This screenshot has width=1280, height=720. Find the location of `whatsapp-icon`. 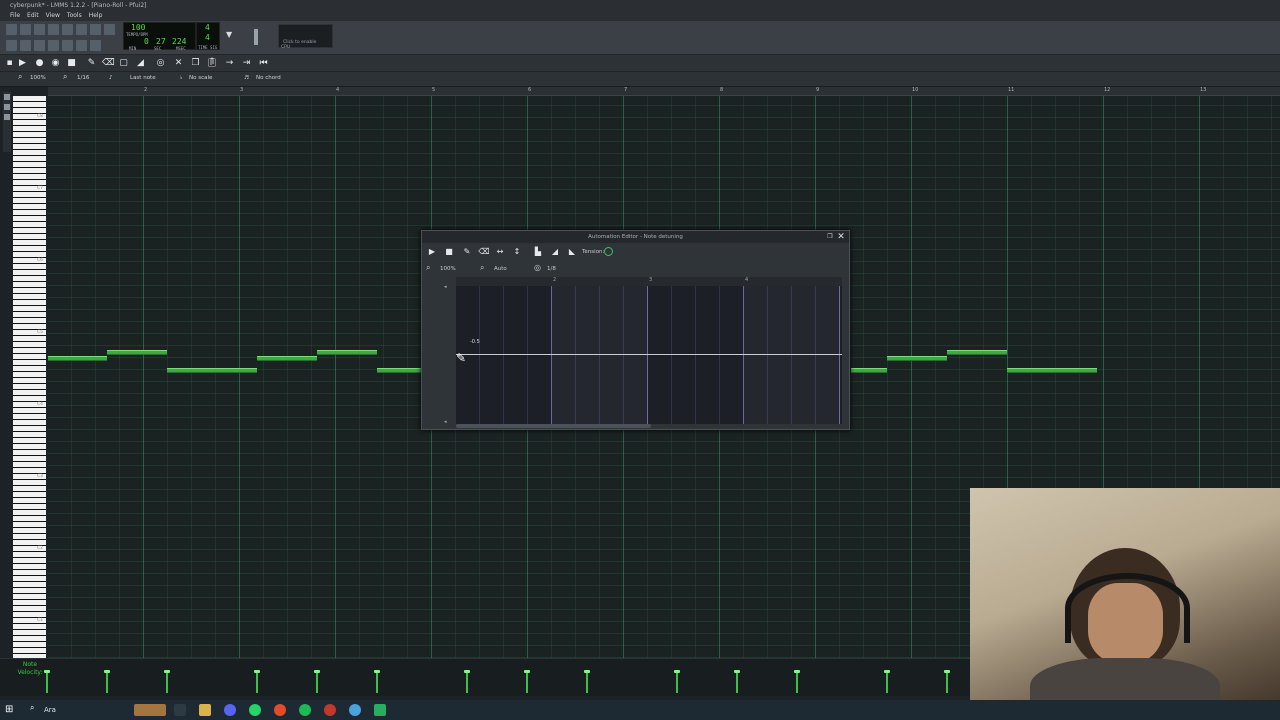

whatsapp-icon is located at coordinates (255, 710).